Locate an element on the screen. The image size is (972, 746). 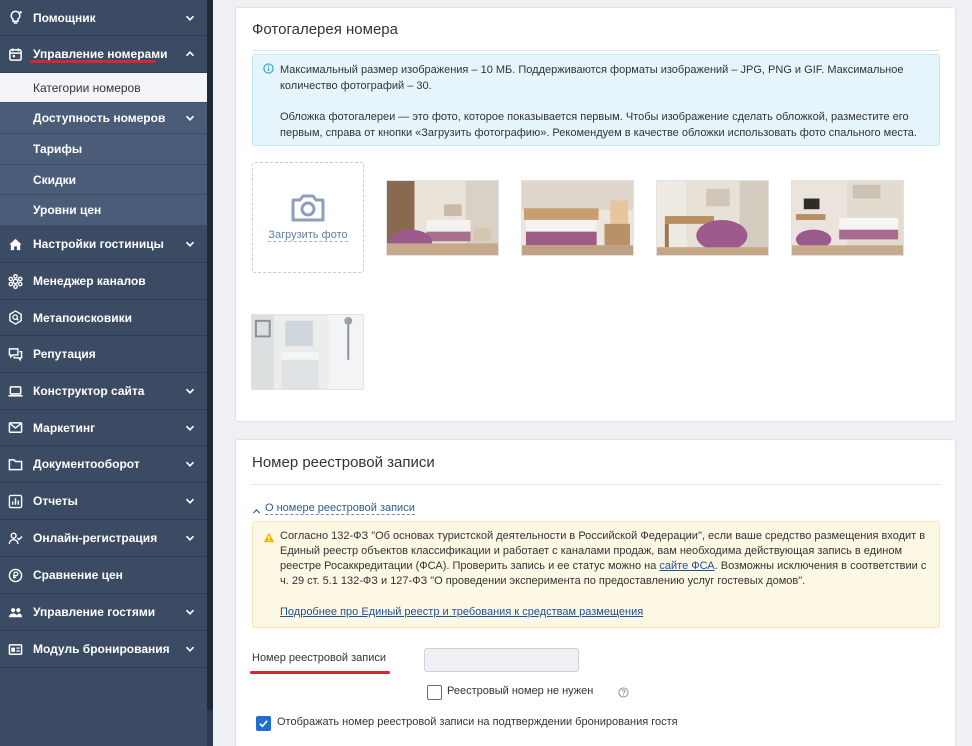
sidebar-item-label: Конструктор сайта is located at coordinates (89, 391).